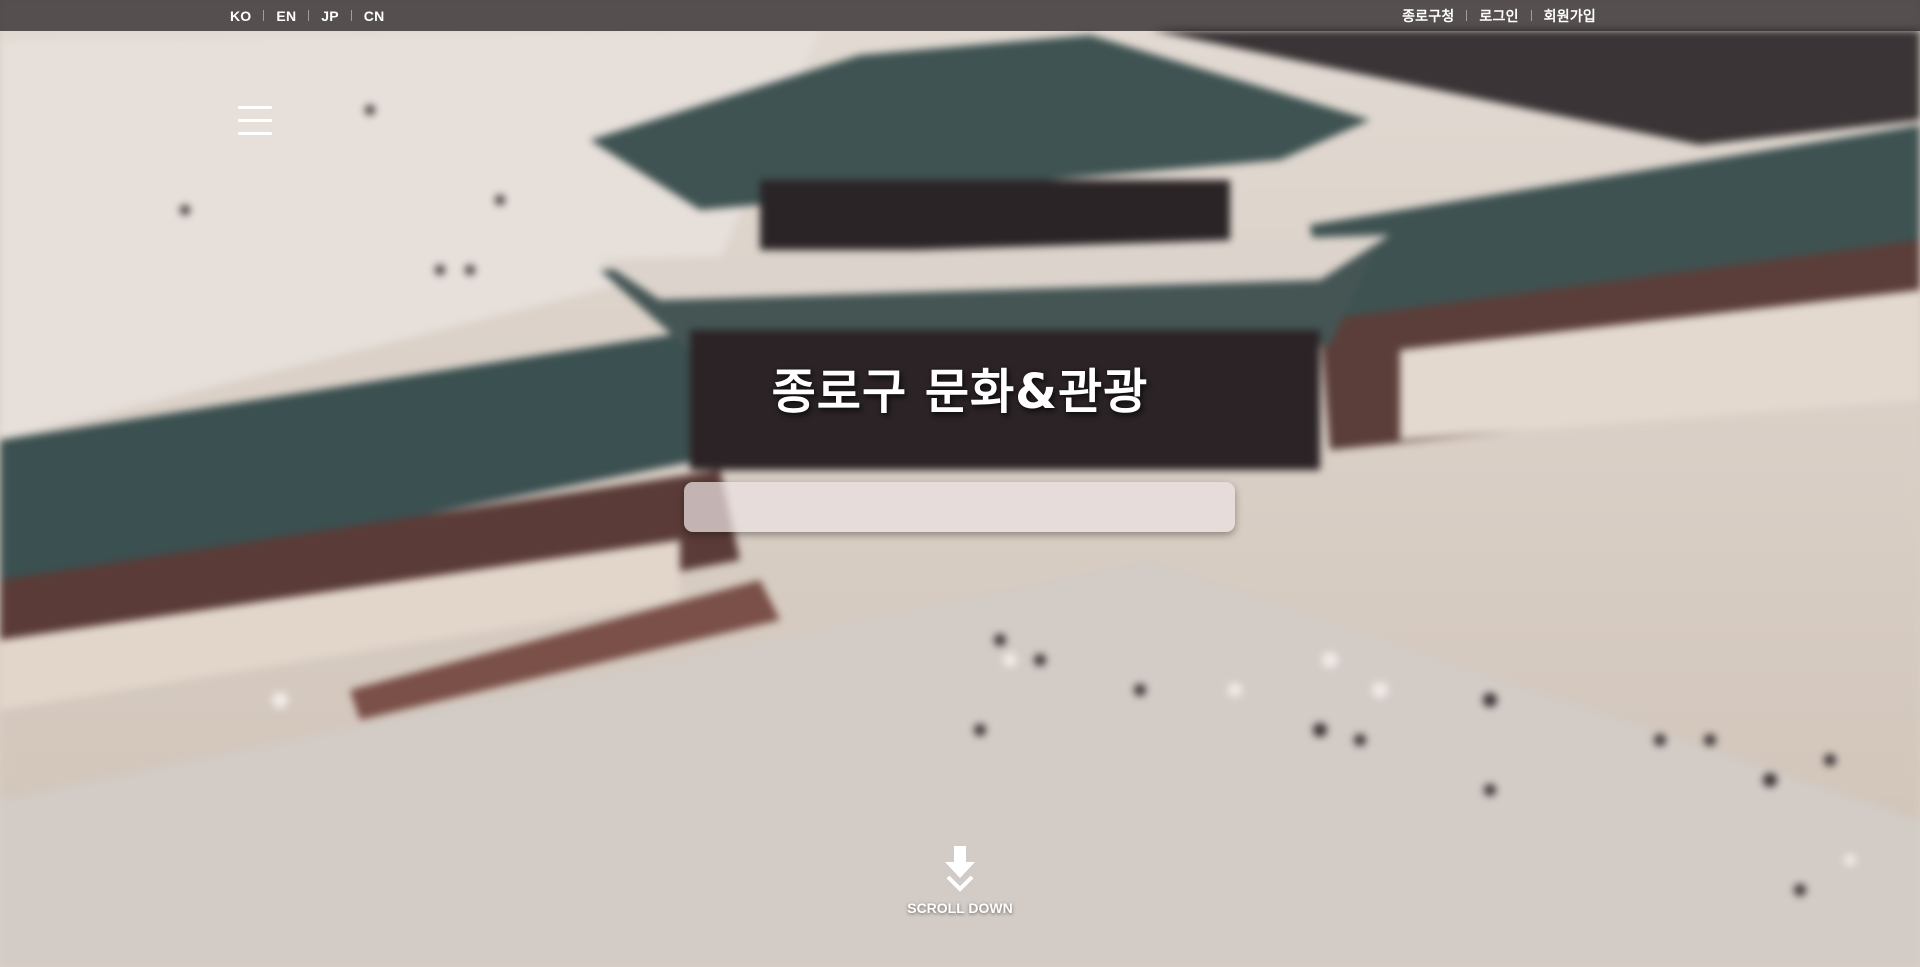 The image size is (1920, 967). What do you see at coordinates (1570, 16) in the screenshot?
I see `signup-link: 회원가입` at bounding box center [1570, 16].